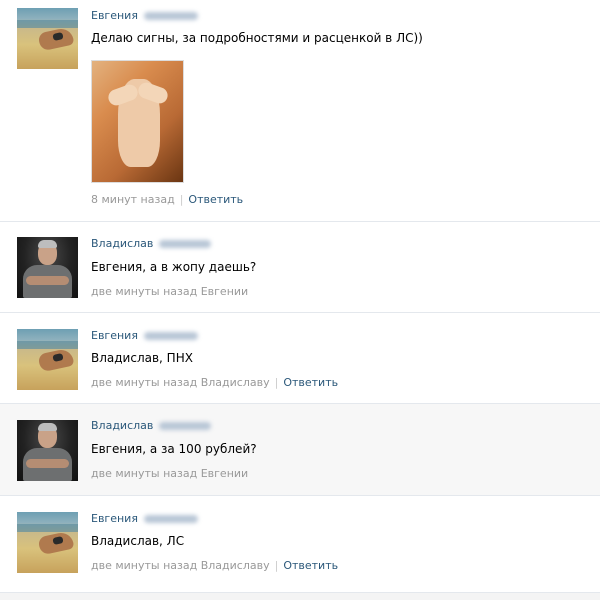  Describe the element at coordinates (137, 121) in the screenshot. I see `attached-photo` at that location.